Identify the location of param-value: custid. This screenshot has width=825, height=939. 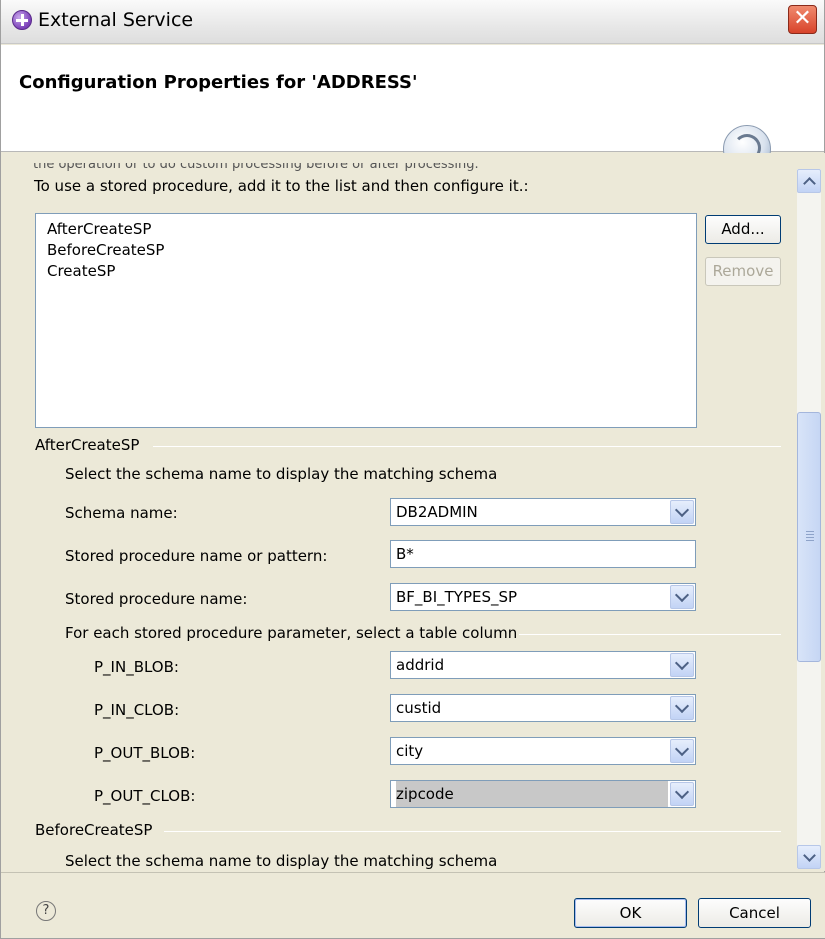
(419, 708).